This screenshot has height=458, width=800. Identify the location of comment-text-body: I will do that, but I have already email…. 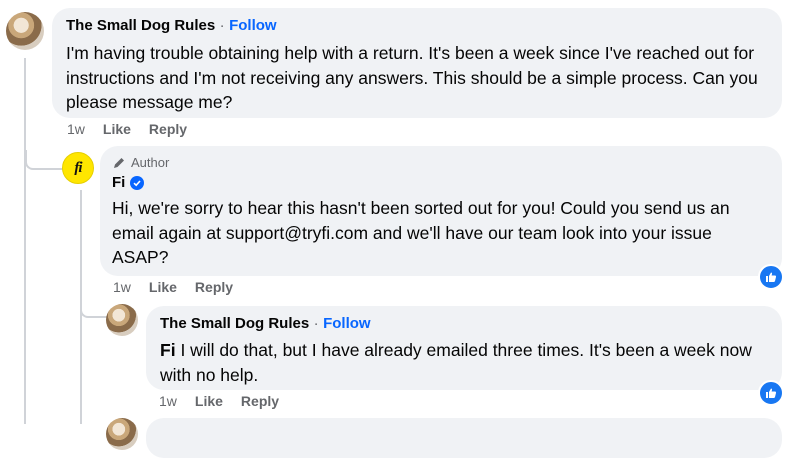
(456, 362).